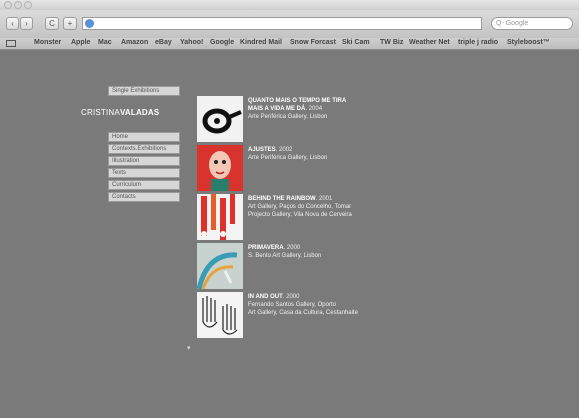  I want to click on address-bar, so click(282, 23).